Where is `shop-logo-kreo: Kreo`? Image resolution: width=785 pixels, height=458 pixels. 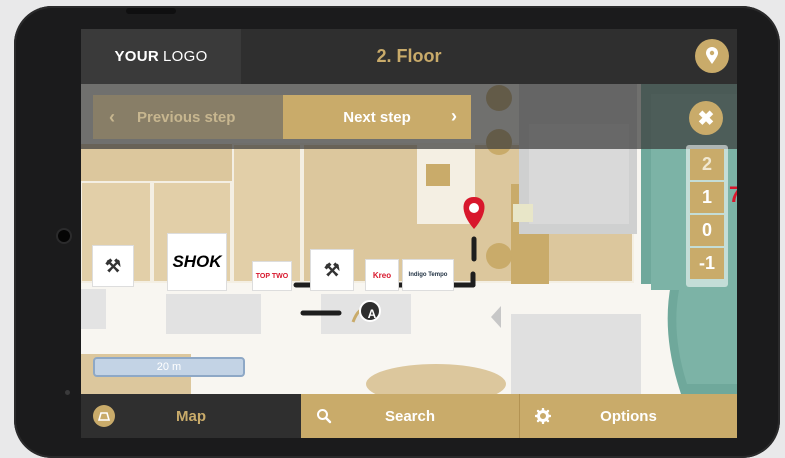 shop-logo-kreo: Kreo is located at coordinates (382, 275).